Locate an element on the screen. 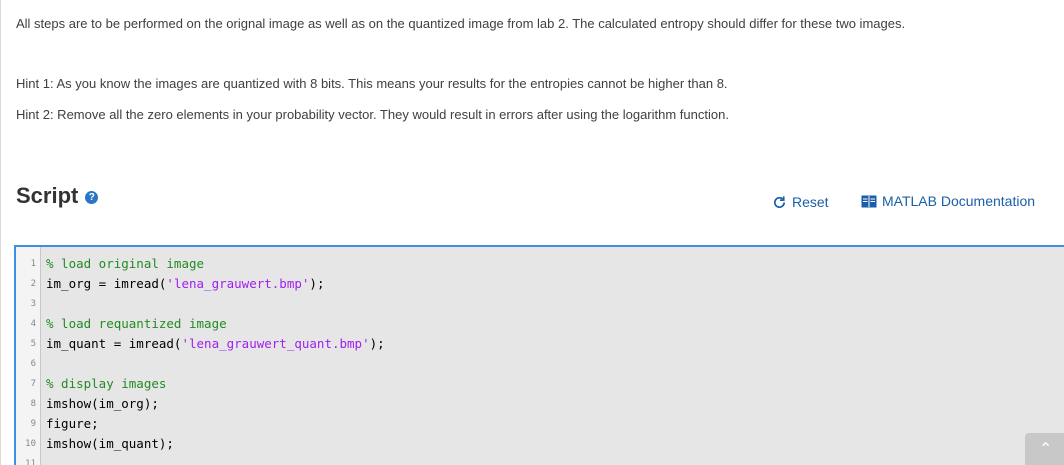  code-line: imshow(im_org); is located at coordinates (102, 404).